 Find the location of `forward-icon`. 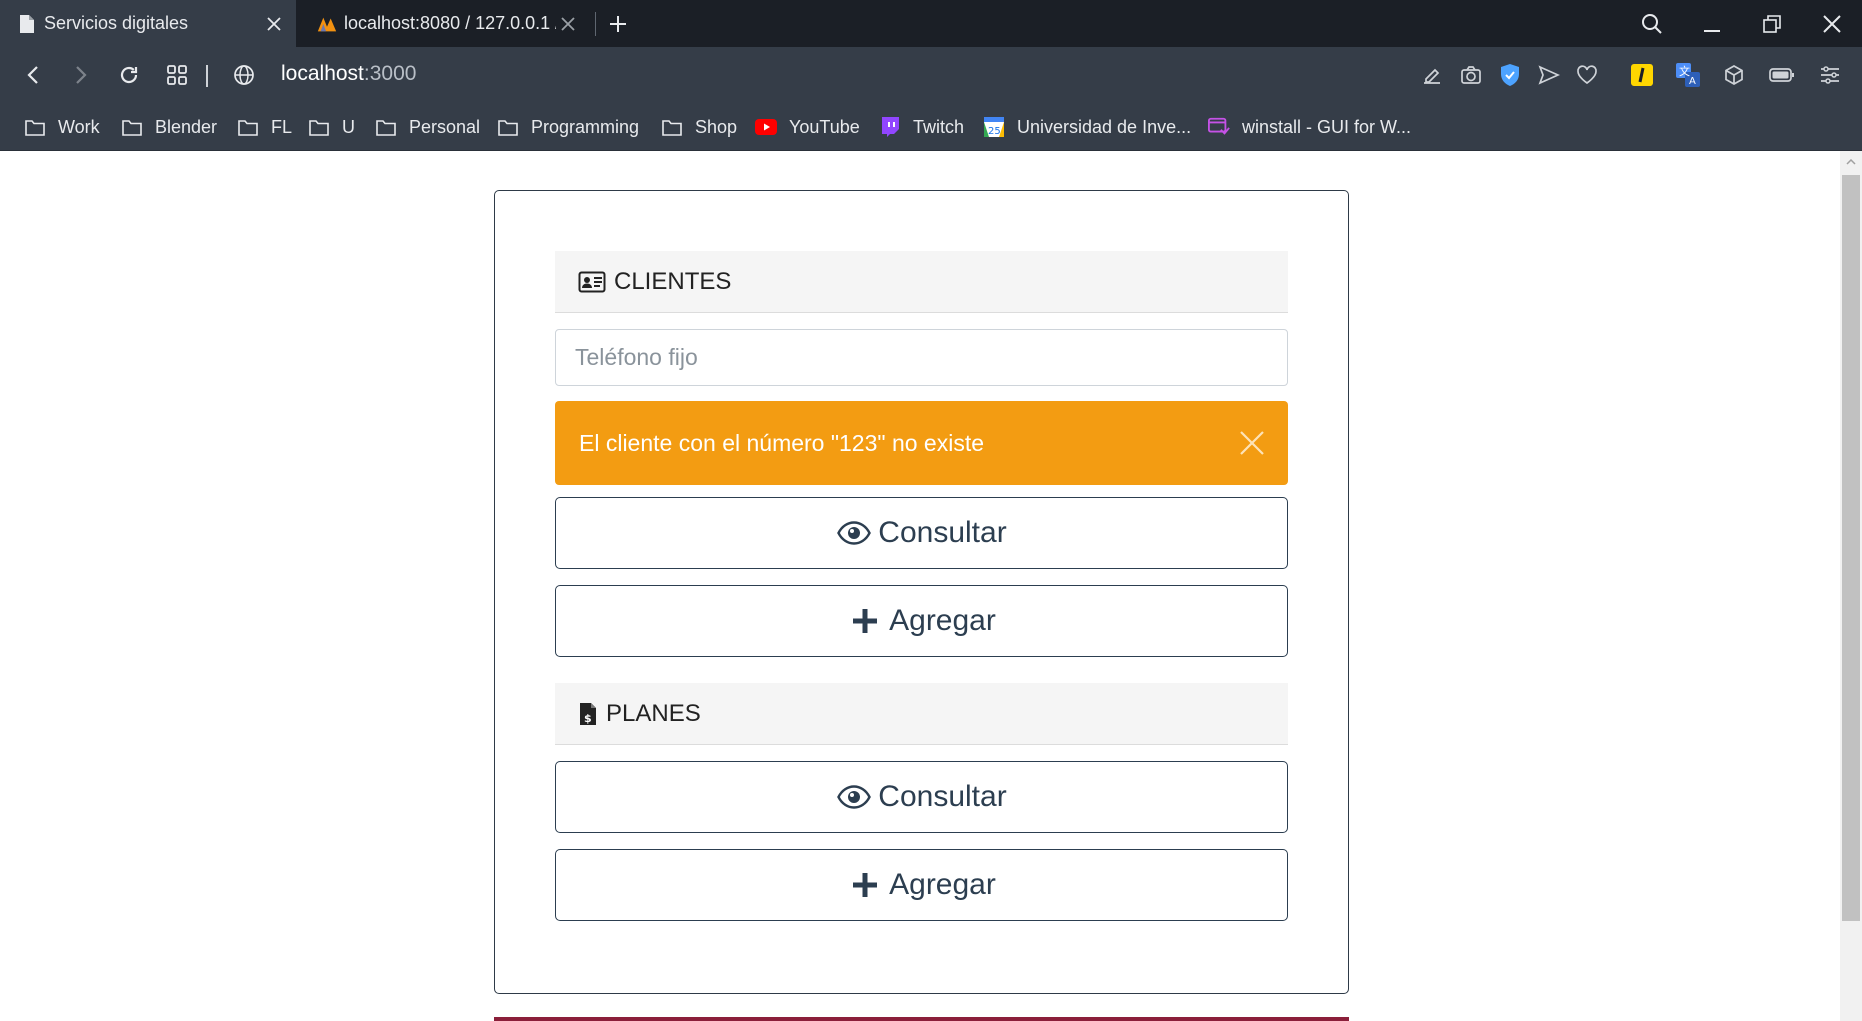

forward-icon is located at coordinates (80, 75).